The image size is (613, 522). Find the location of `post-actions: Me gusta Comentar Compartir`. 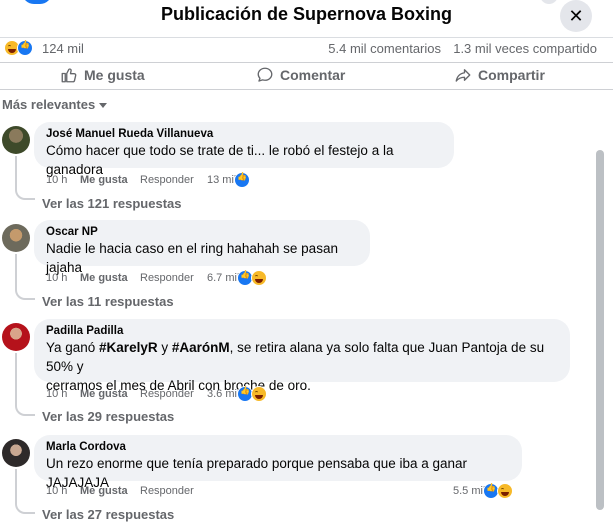

post-actions: Me gusta Comentar Compartir is located at coordinates (306, 75).